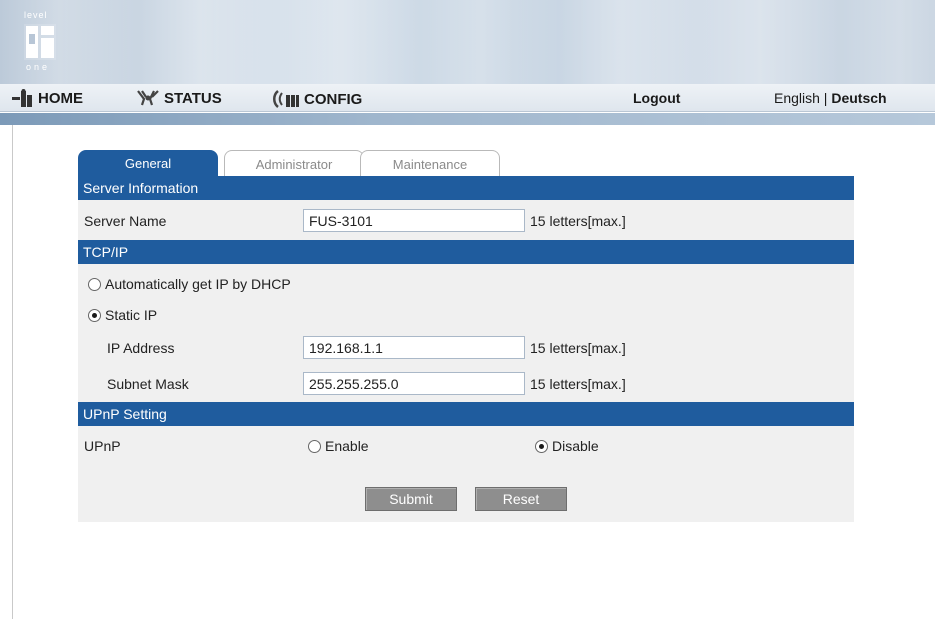 Image resolution: width=935 pixels, height=619 pixels. I want to click on nav-home: HOME, so click(47, 98).